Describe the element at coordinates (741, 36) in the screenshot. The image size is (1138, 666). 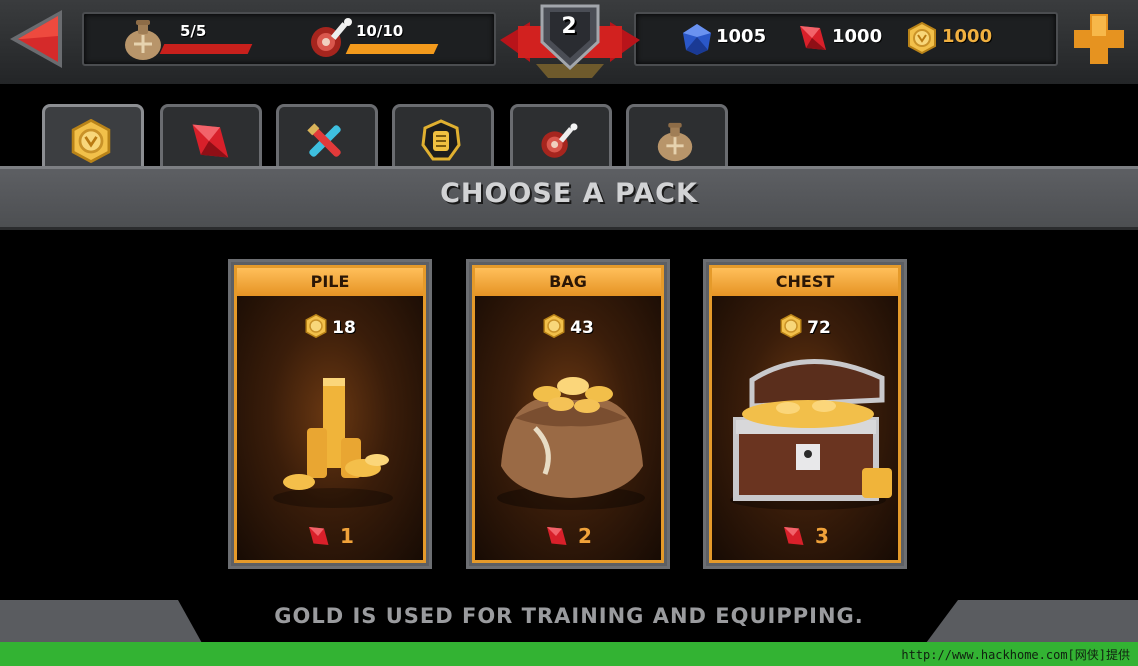
I see `sapphire-value: 1005` at that location.